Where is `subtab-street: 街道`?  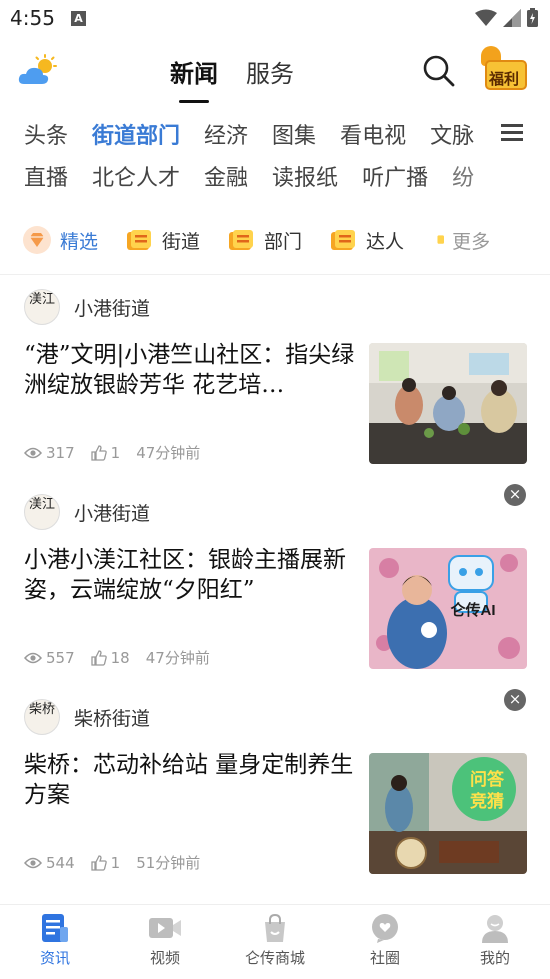 subtab-street: 街道 is located at coordinates (162, 240).